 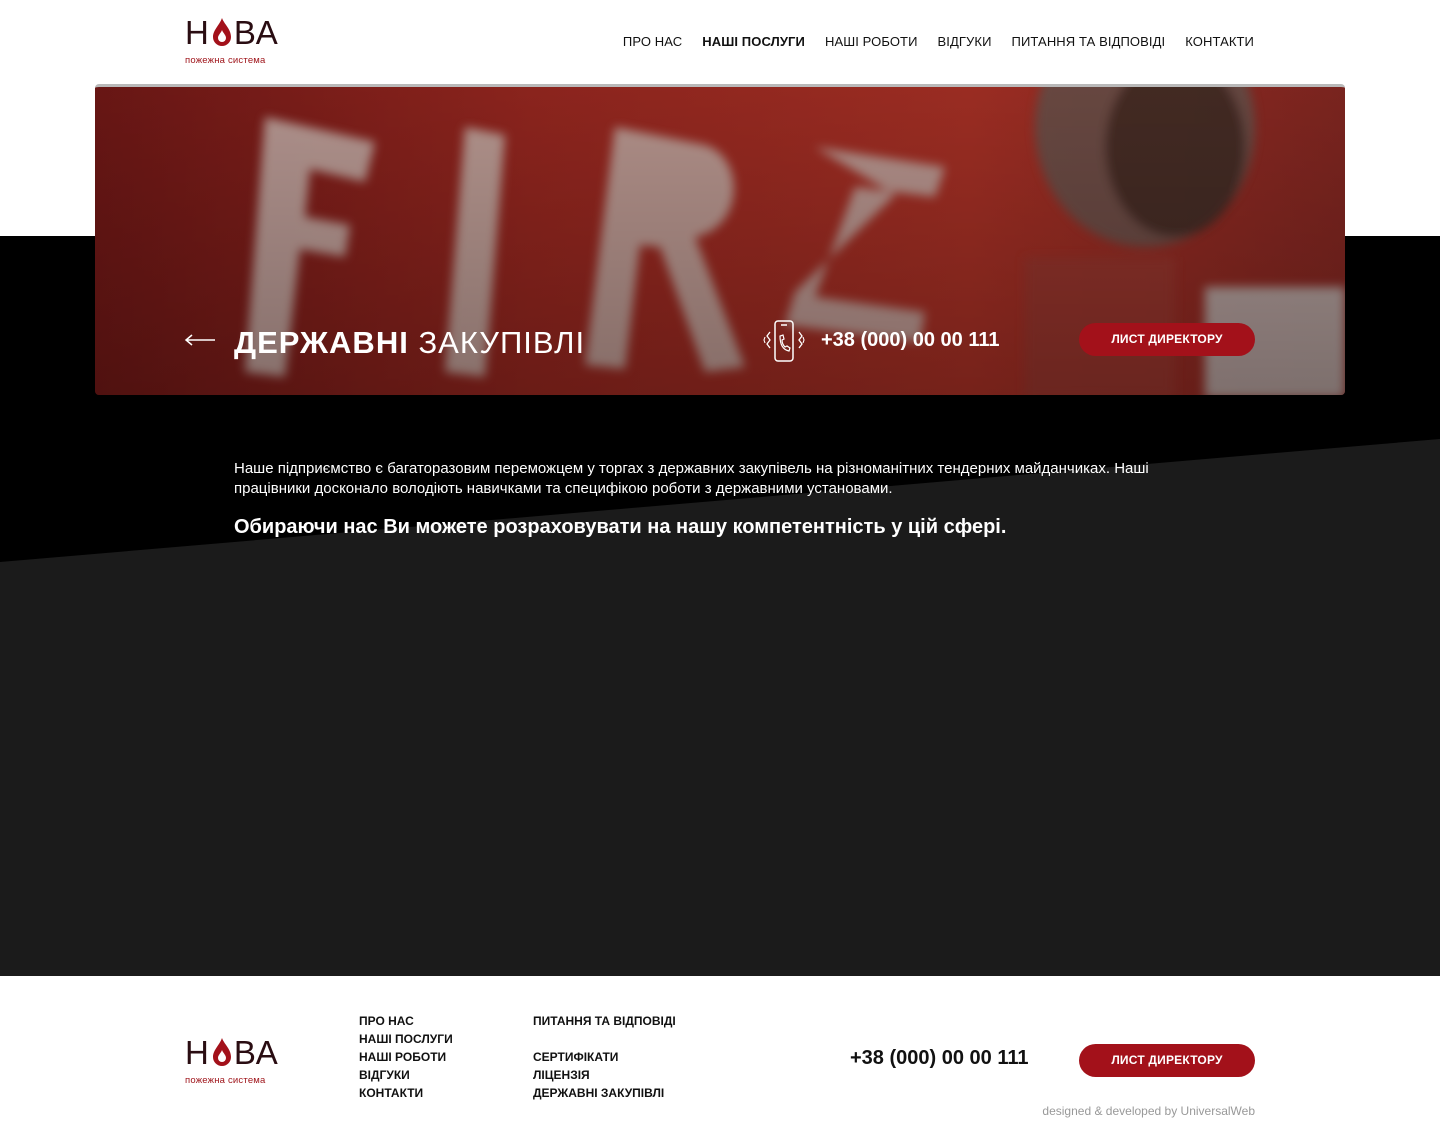 I want to click on footer-link-public-procurement: ДЕРЖАВНІ ЗАКУПІВЛІ, so click(x=604, y=1093).